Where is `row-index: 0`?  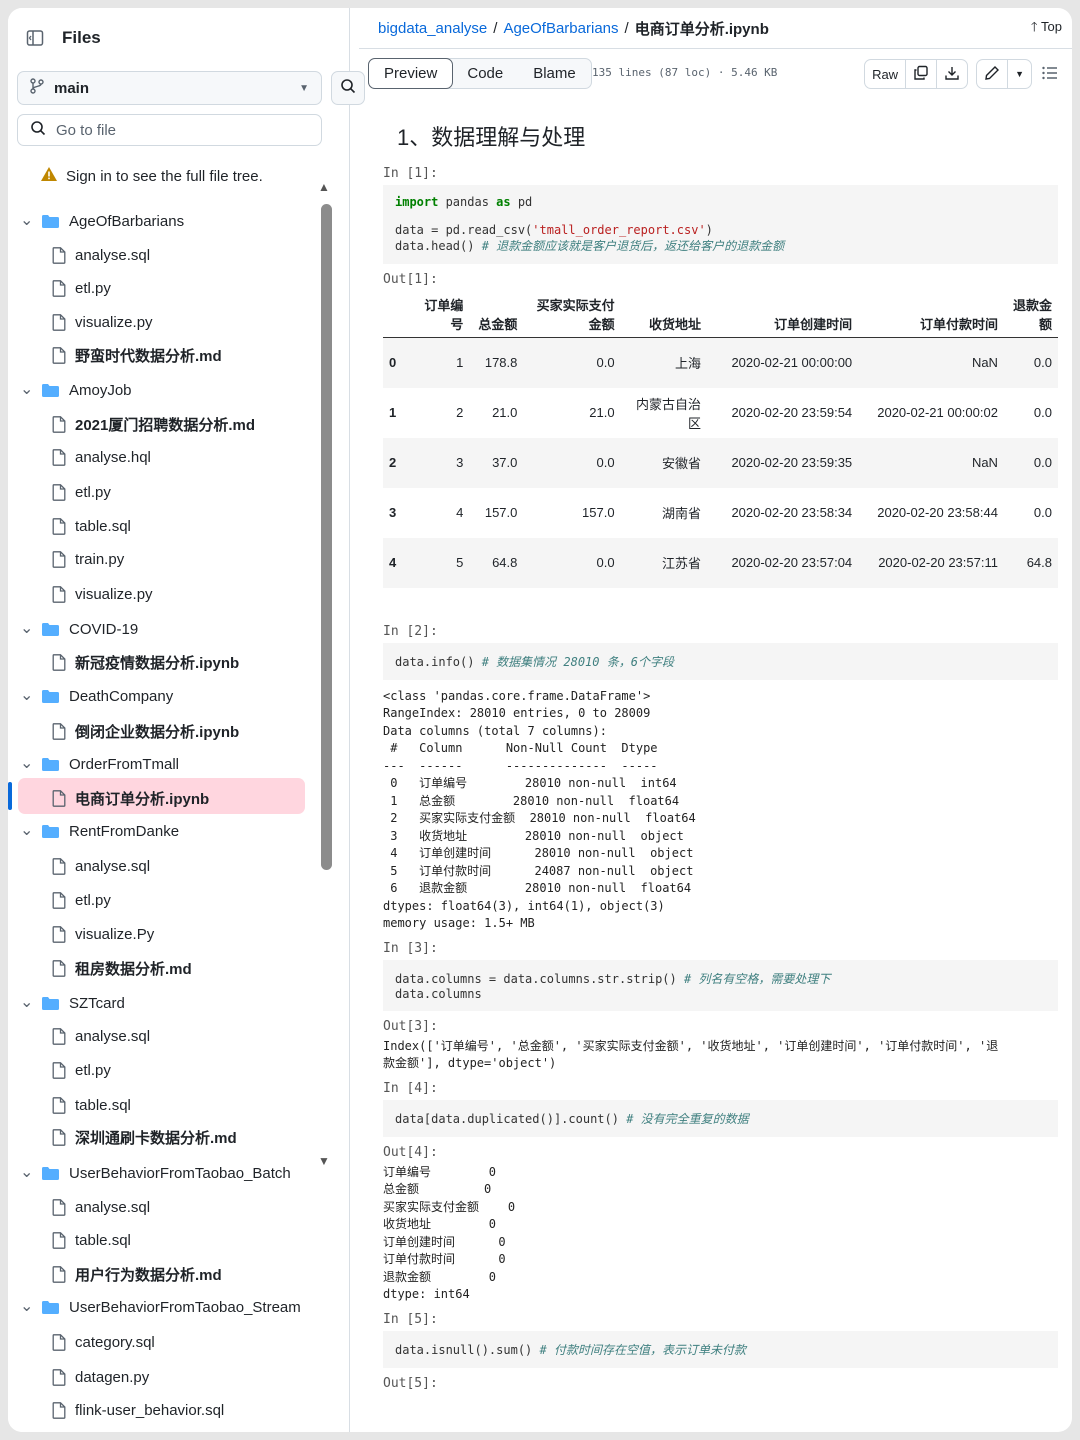 row-index: 0 is located at coordinates (393, 363).